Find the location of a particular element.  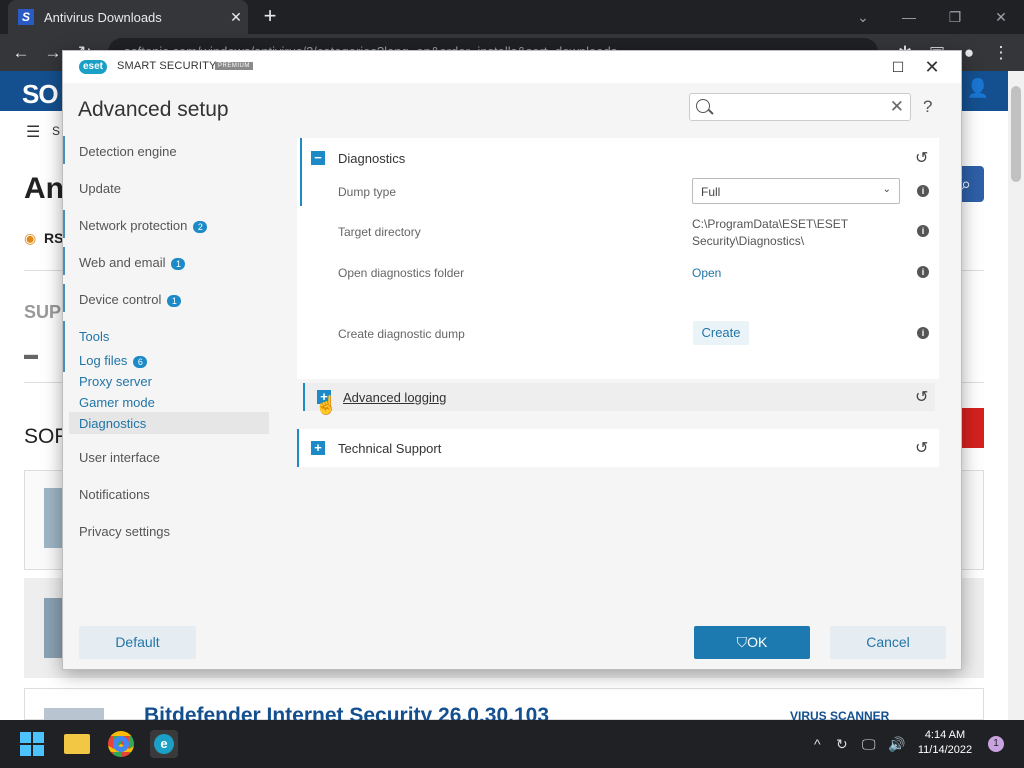

start-menu-icon is located at coordinates (32, 744).